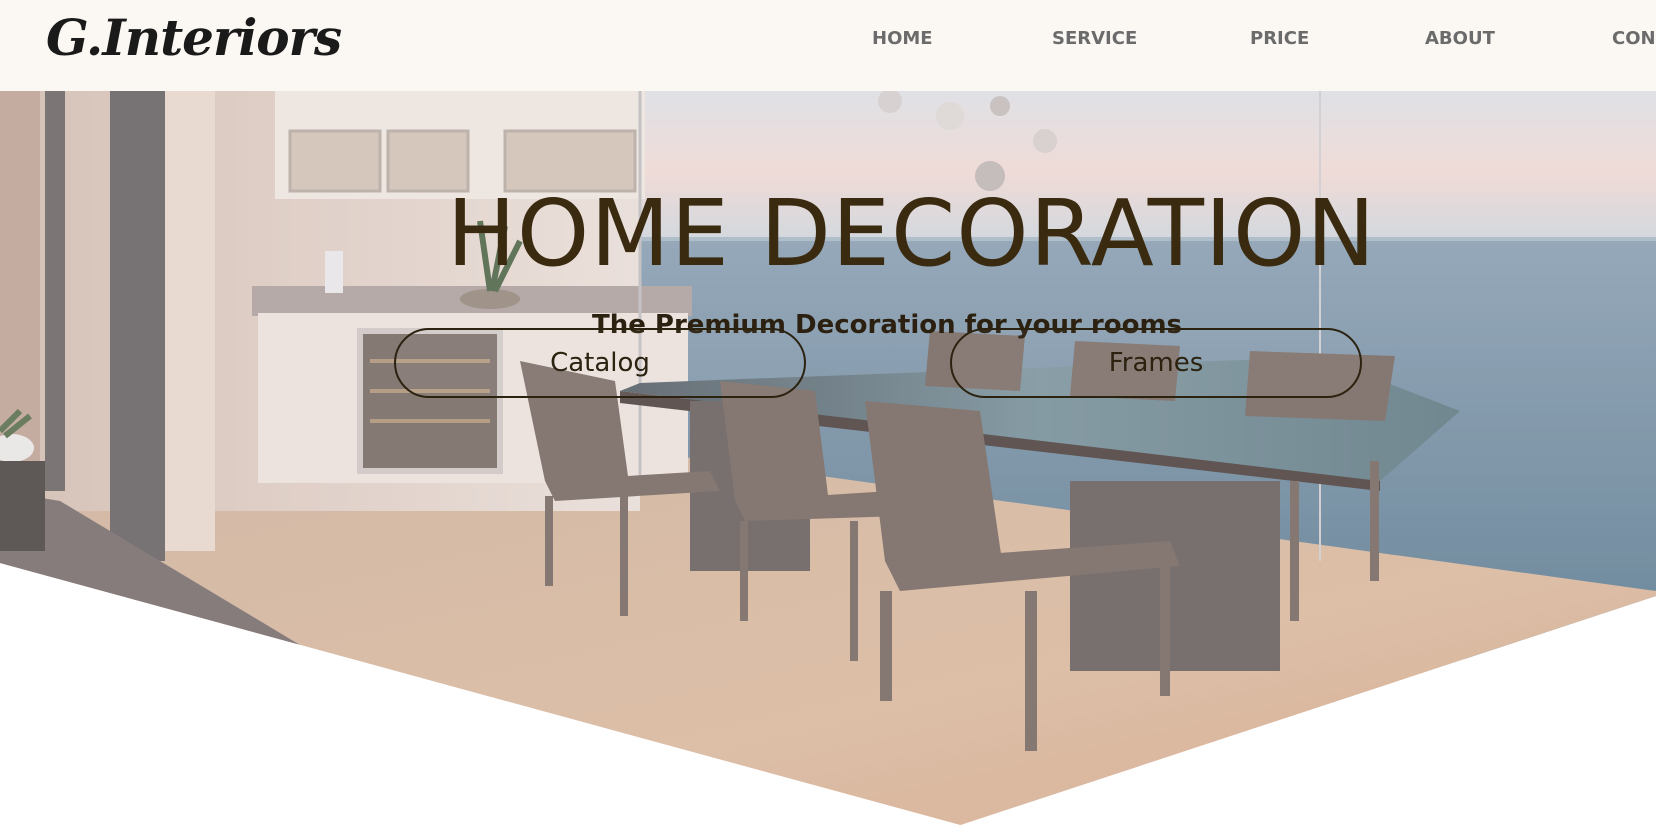 The image size is (1656, 825). Describe the element at coordinates (887, 325) in the screenshot. I see `hero-subtitle: The Premium Decoration for your rooms` at that location.